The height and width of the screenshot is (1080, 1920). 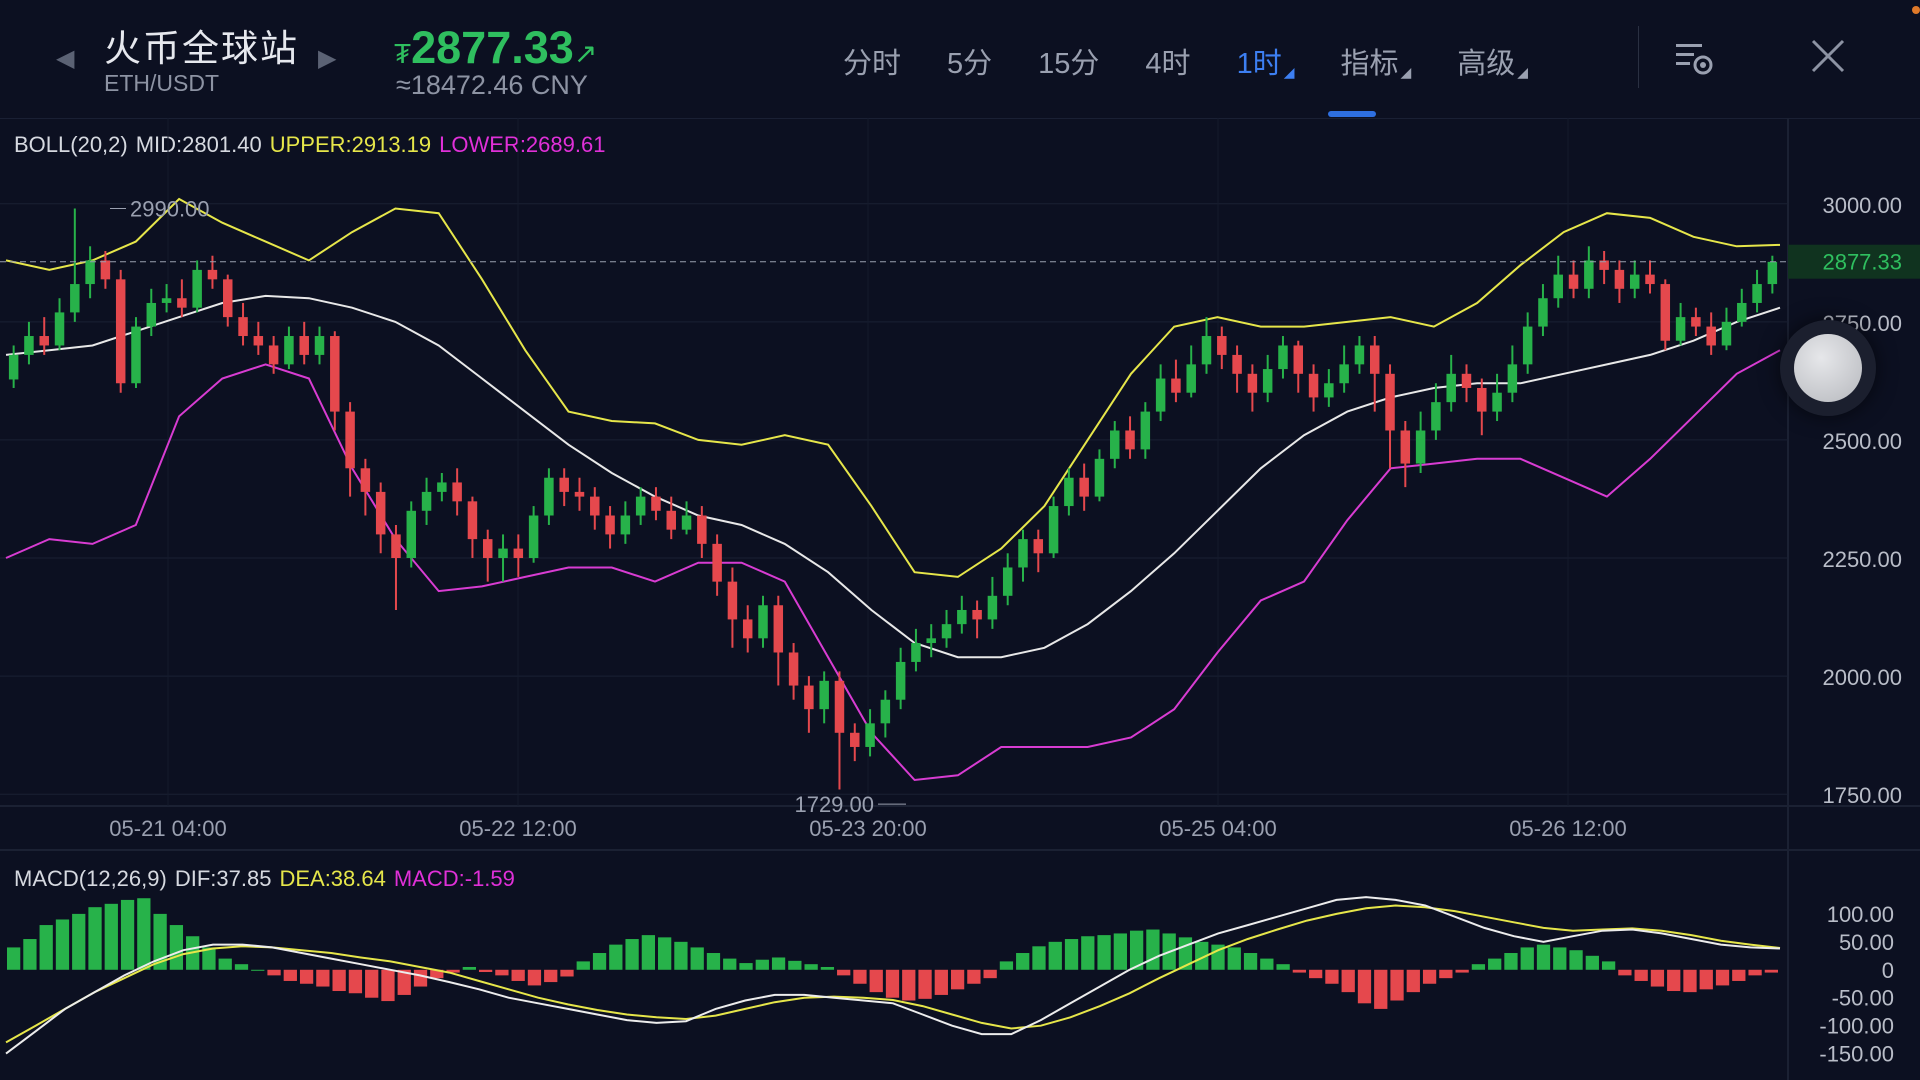 What do you see at coordinates (867, 828) in the screenshot?
I see `time-tick-label: 05-23 20:00` at bounding box center [867, 828].